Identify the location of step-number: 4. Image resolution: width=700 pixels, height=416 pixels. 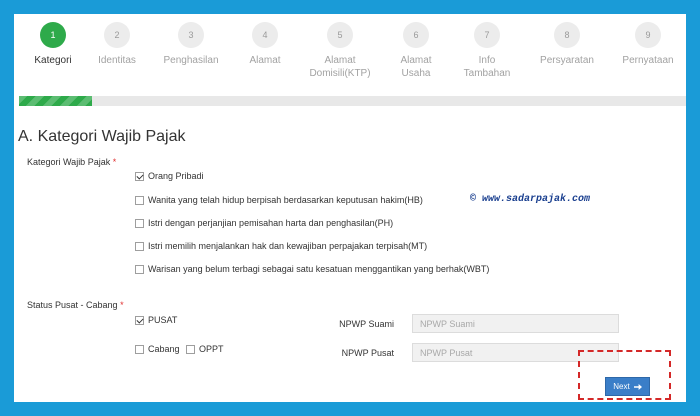
(265, 35).